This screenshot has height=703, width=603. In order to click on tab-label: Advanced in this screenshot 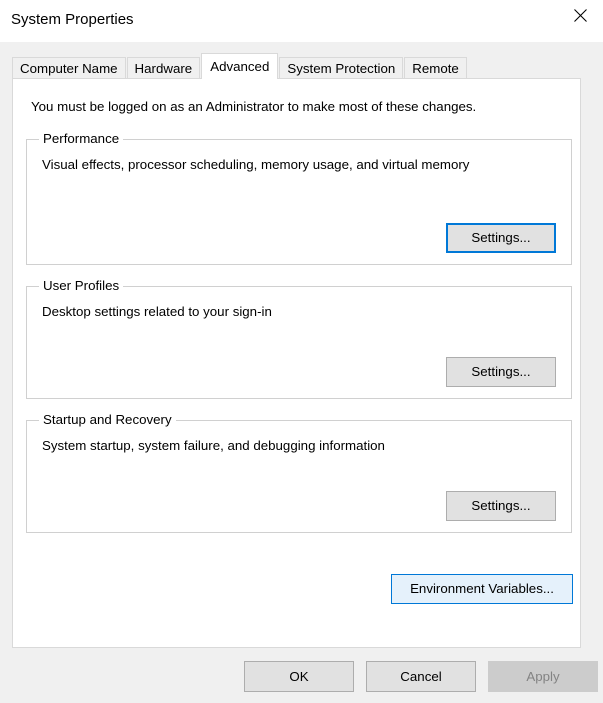, I will do `click(240, 66)`.